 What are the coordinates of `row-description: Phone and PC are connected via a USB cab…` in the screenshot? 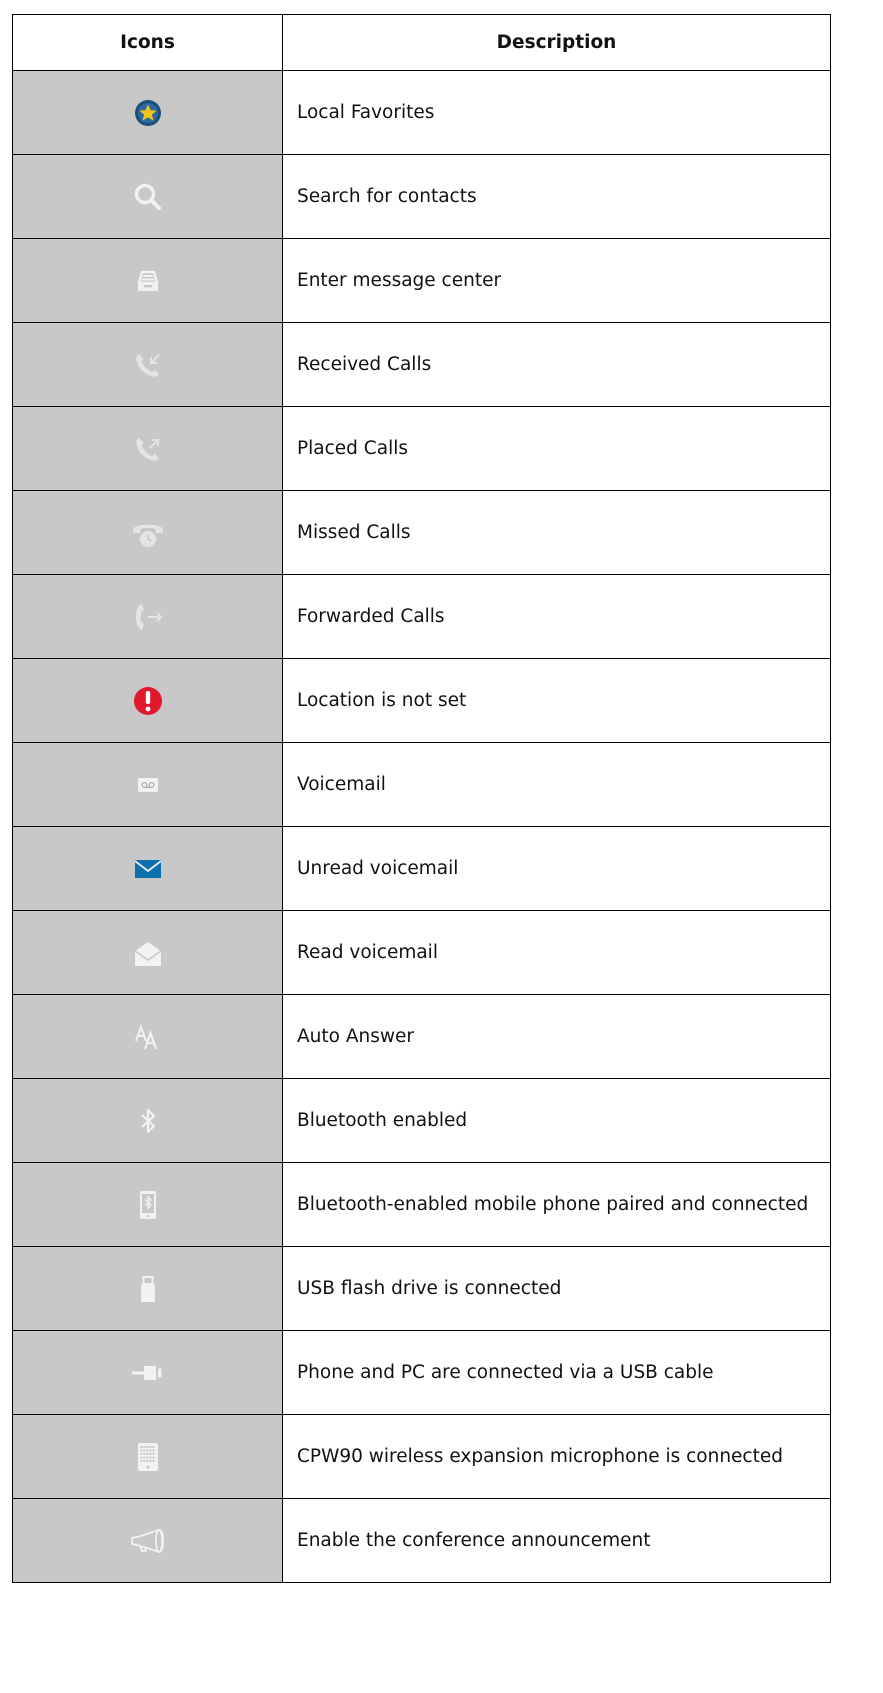 It's located at (505, 1372).